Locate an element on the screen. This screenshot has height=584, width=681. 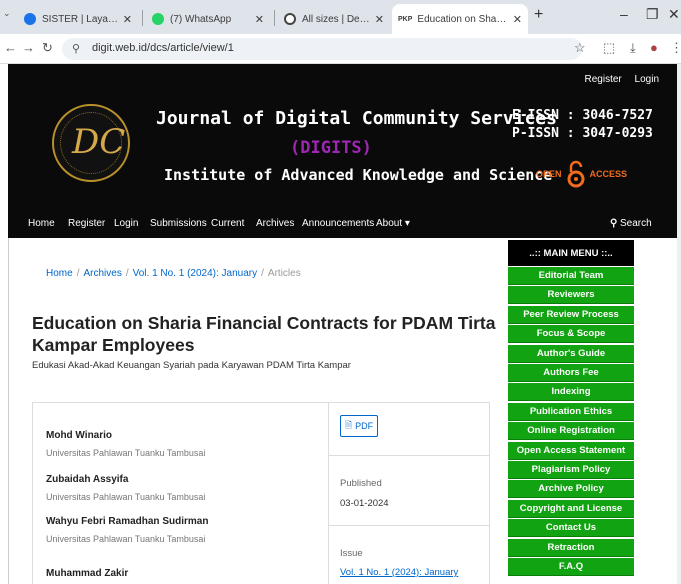
restore-icon: ❐ is located at coordinates (652, 14).